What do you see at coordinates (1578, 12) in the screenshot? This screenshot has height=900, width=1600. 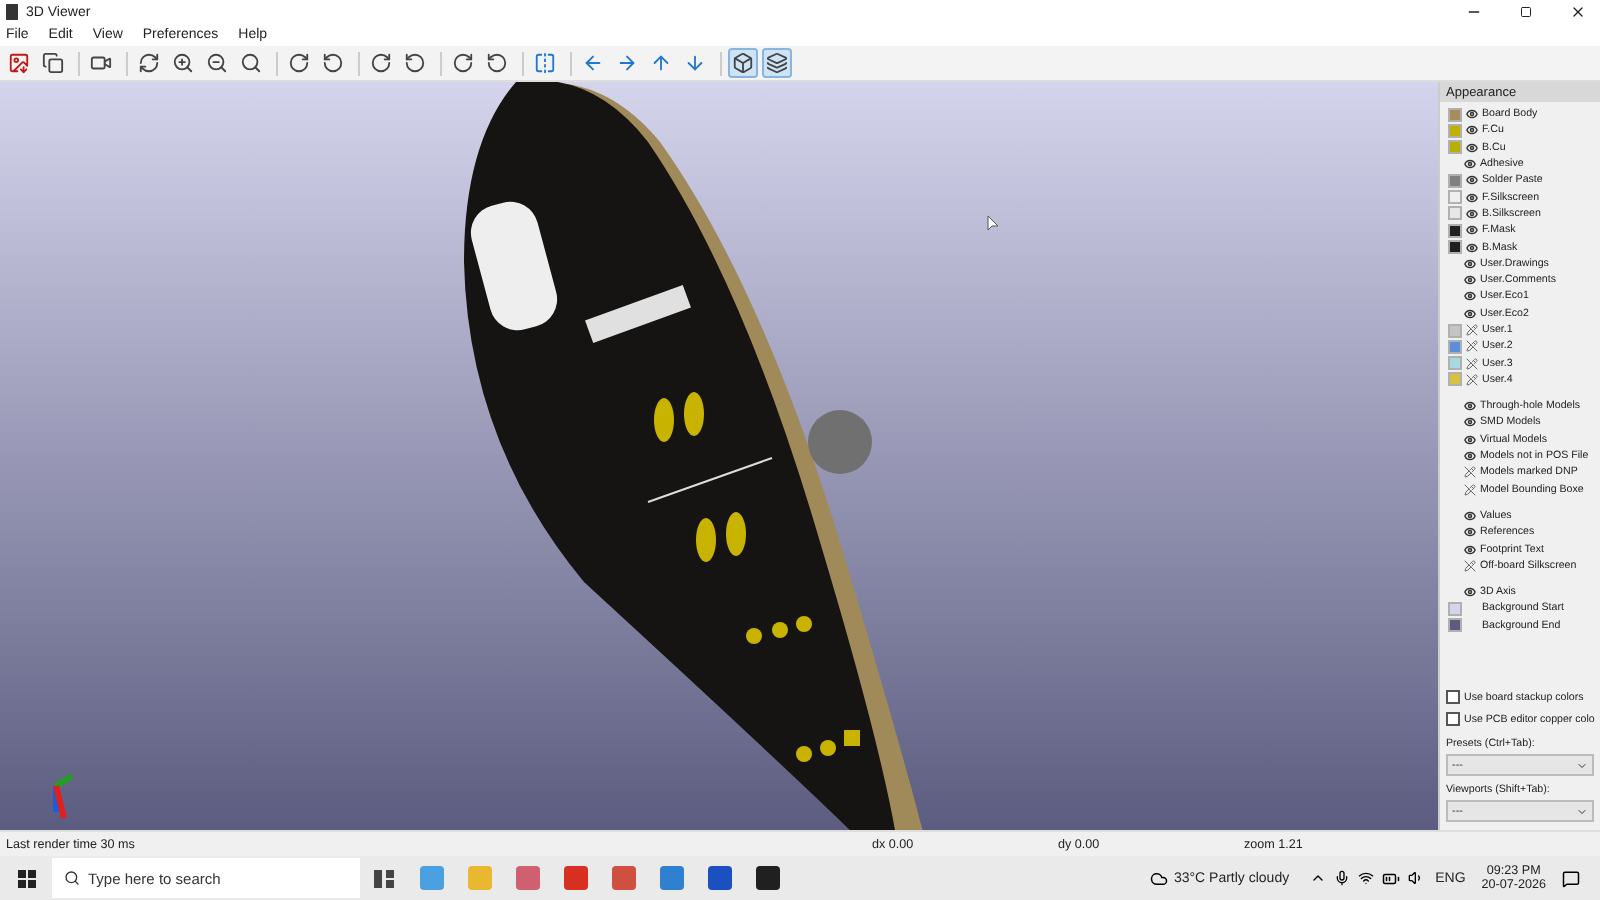 I see `close-icon` at bounding box center [1578, 12].